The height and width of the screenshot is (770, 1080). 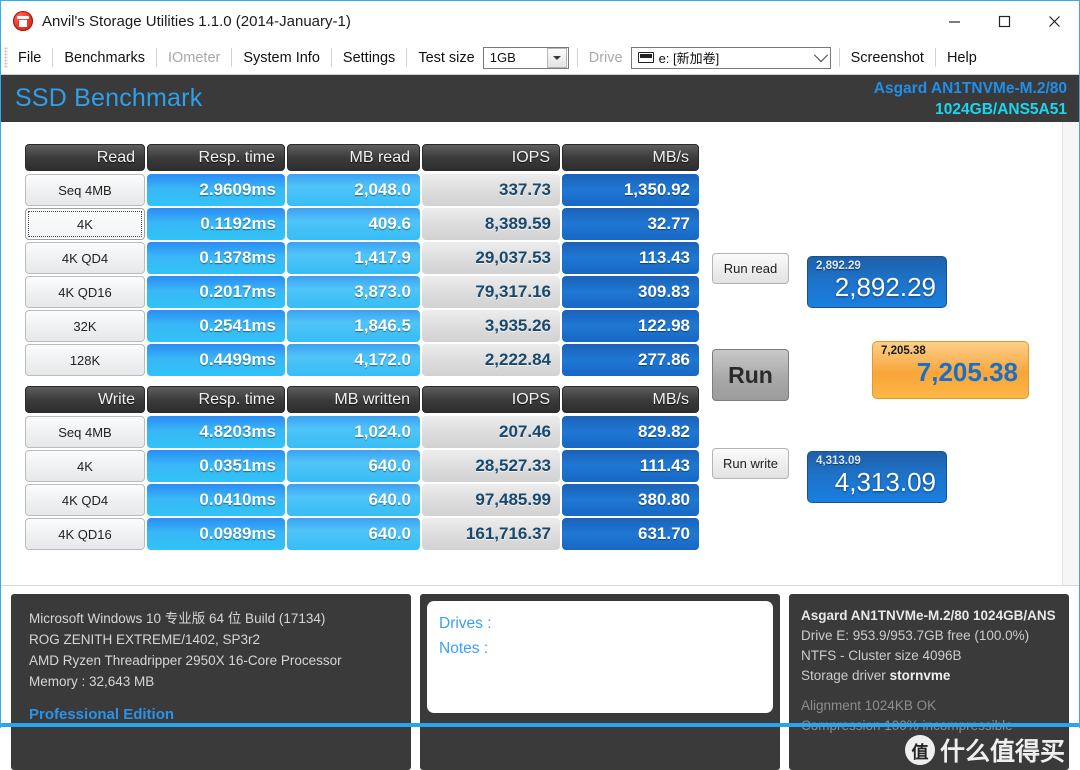 What do you see at coordinates (216, 190) in the screenshot?
I see `read-cell-resp-0: 2.9609ms` at bounding box center [216, 190].